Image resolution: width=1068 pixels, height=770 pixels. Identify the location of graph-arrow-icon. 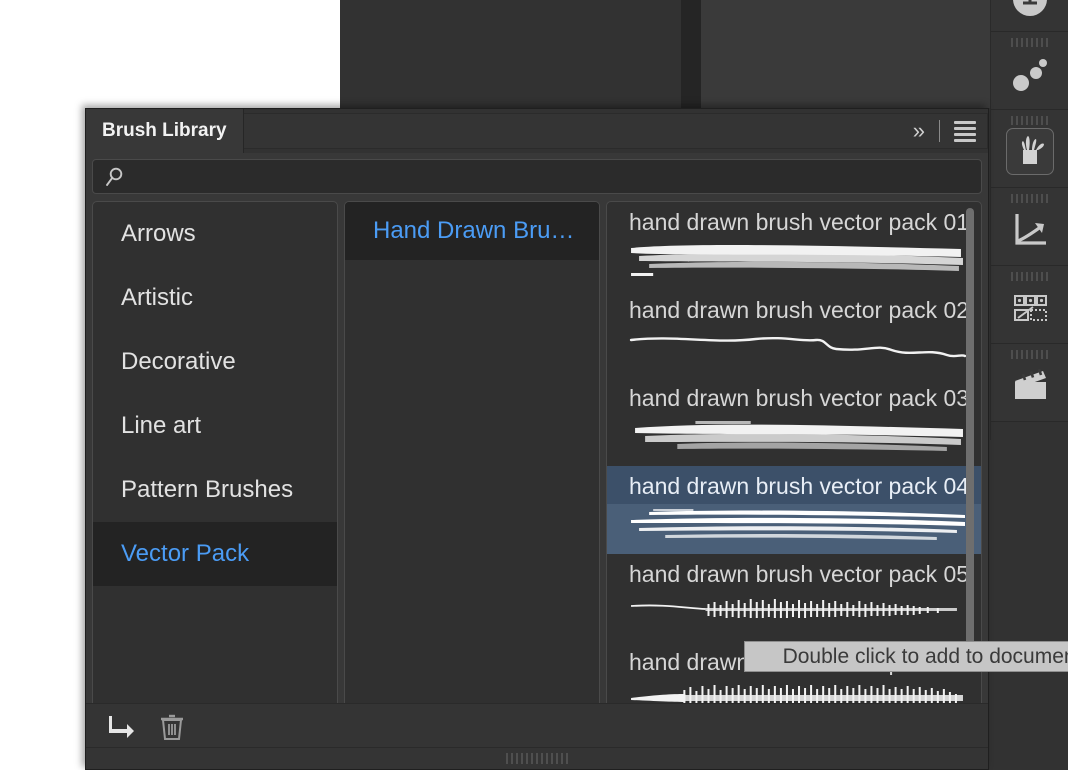
(1030, 229).